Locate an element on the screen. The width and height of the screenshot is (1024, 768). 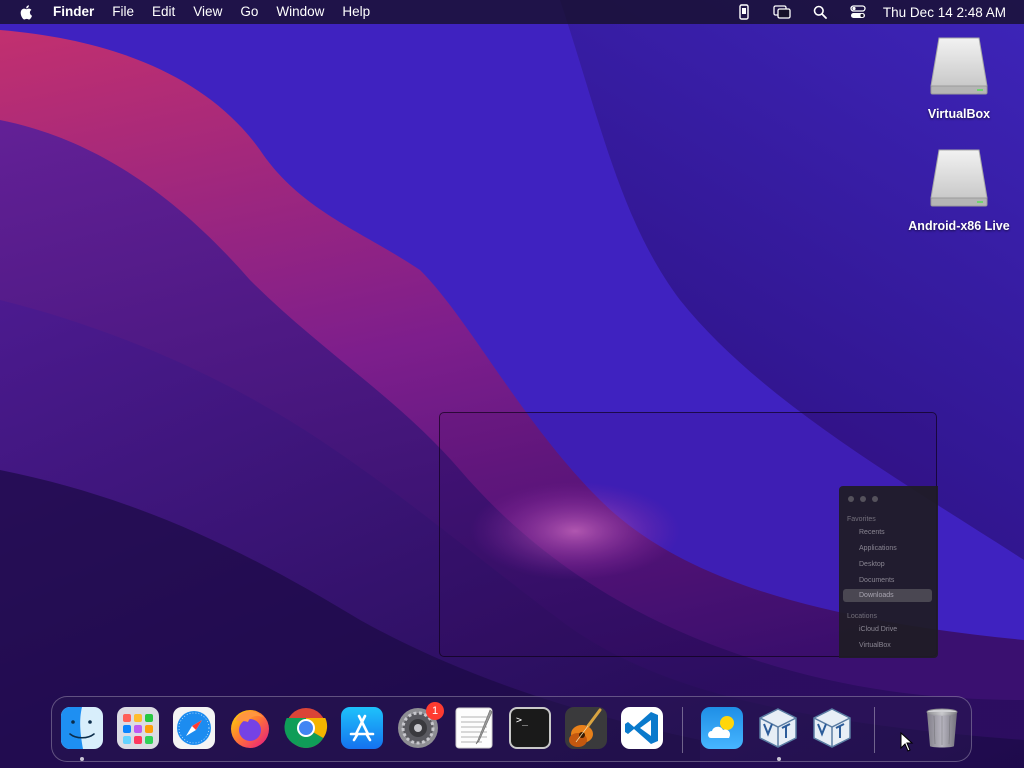
menu-window: Window is located at coordinates (300, 12).